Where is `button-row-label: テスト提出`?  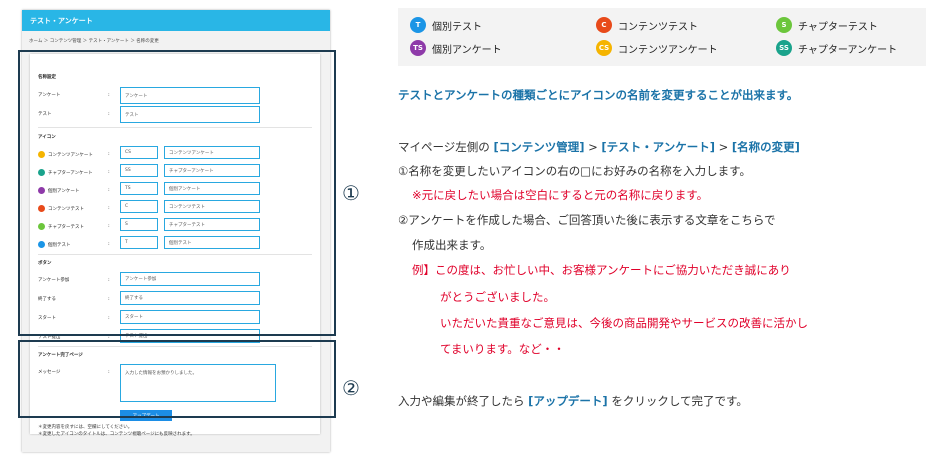 button-row-label: テスト提出 is located at coordinates (49, 337).